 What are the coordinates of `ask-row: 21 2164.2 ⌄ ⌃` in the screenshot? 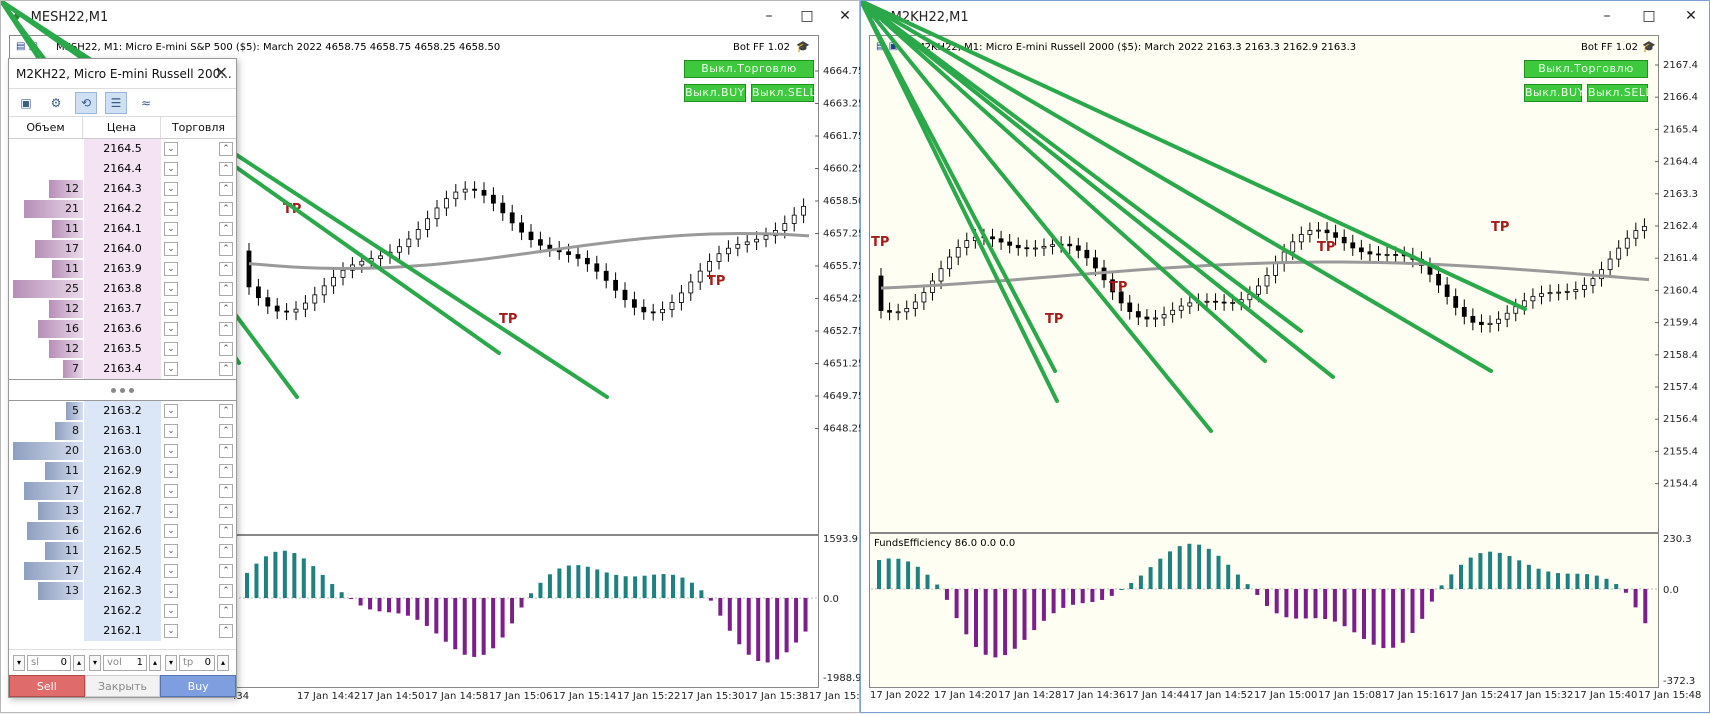 It's located at (122, 209).